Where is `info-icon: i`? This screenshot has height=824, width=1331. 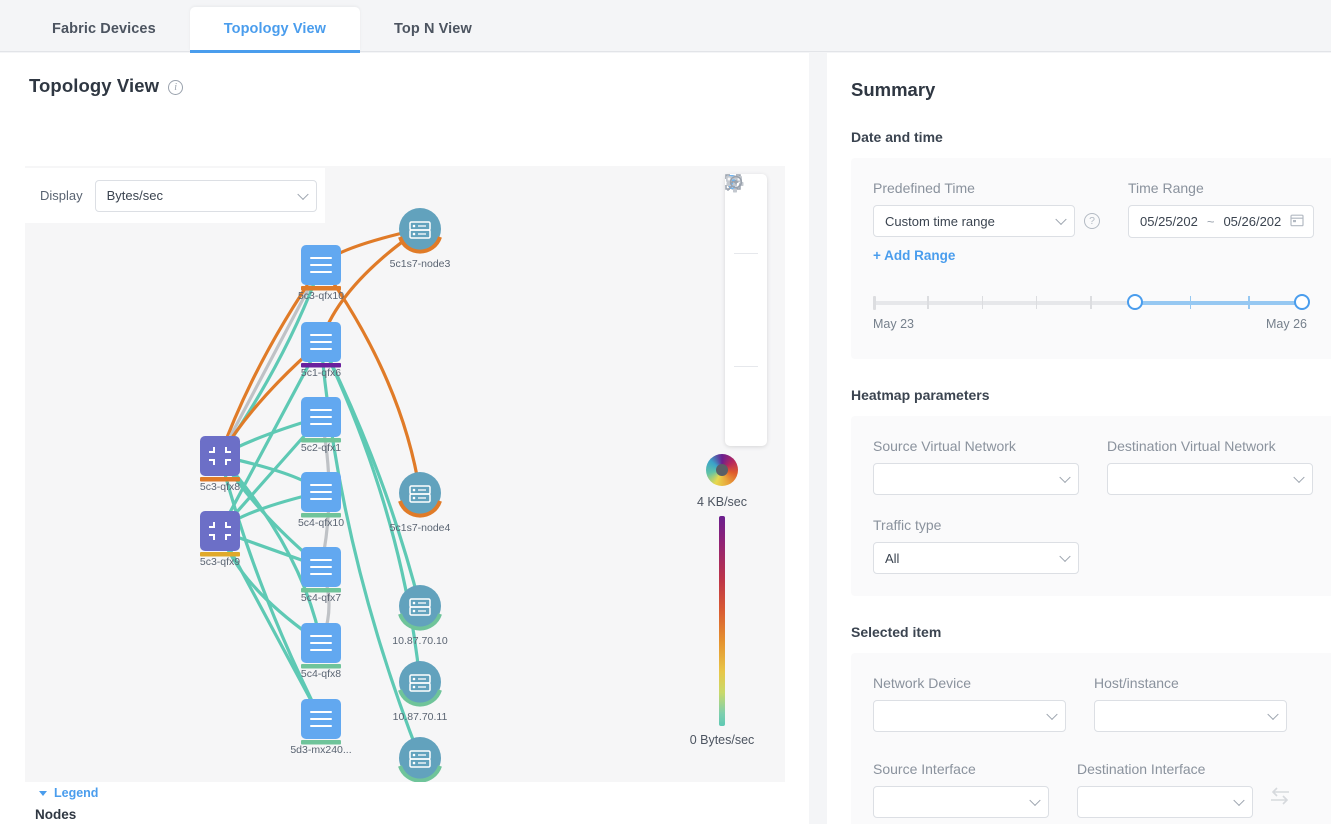
info-icon: i is located at coordinates (176, 87).